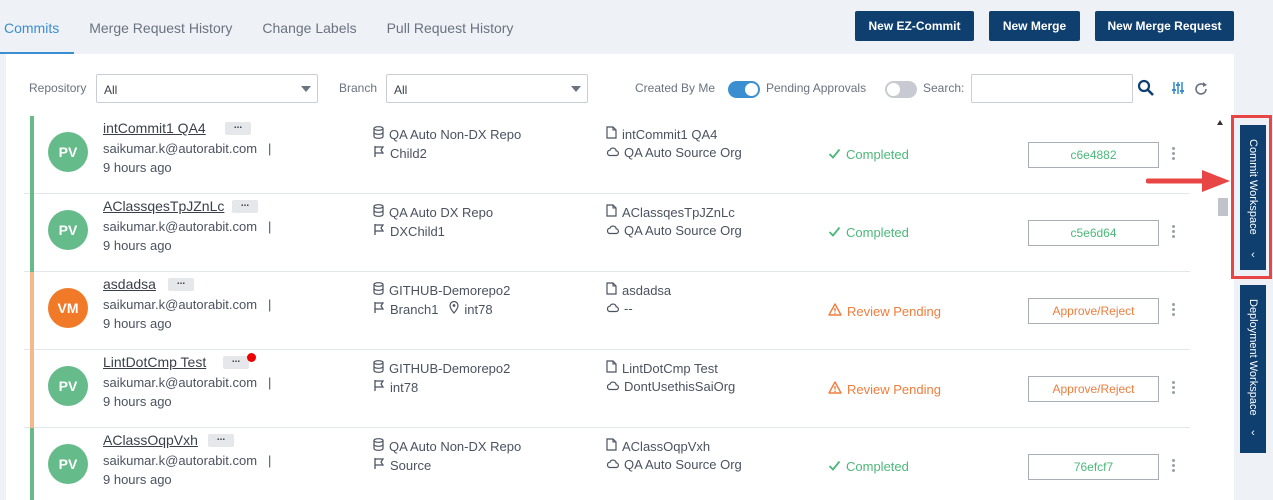  Describe the element at coordinates (58, 88) in the screenshot. I see `repository-label: Repository` at that location.